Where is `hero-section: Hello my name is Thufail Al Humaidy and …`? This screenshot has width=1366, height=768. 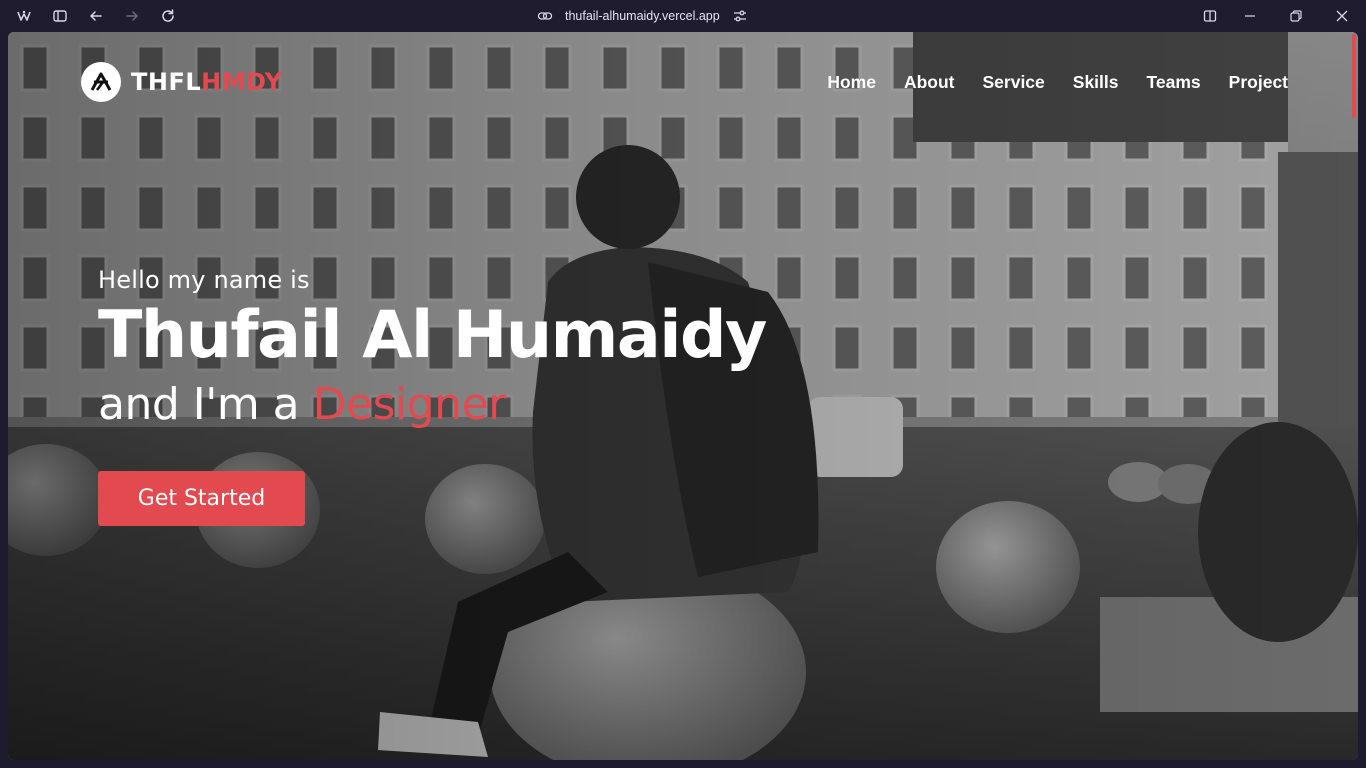 hero-section: Hello my name is Thufail Al Humaidy and … is located at coordinates (432, 349).